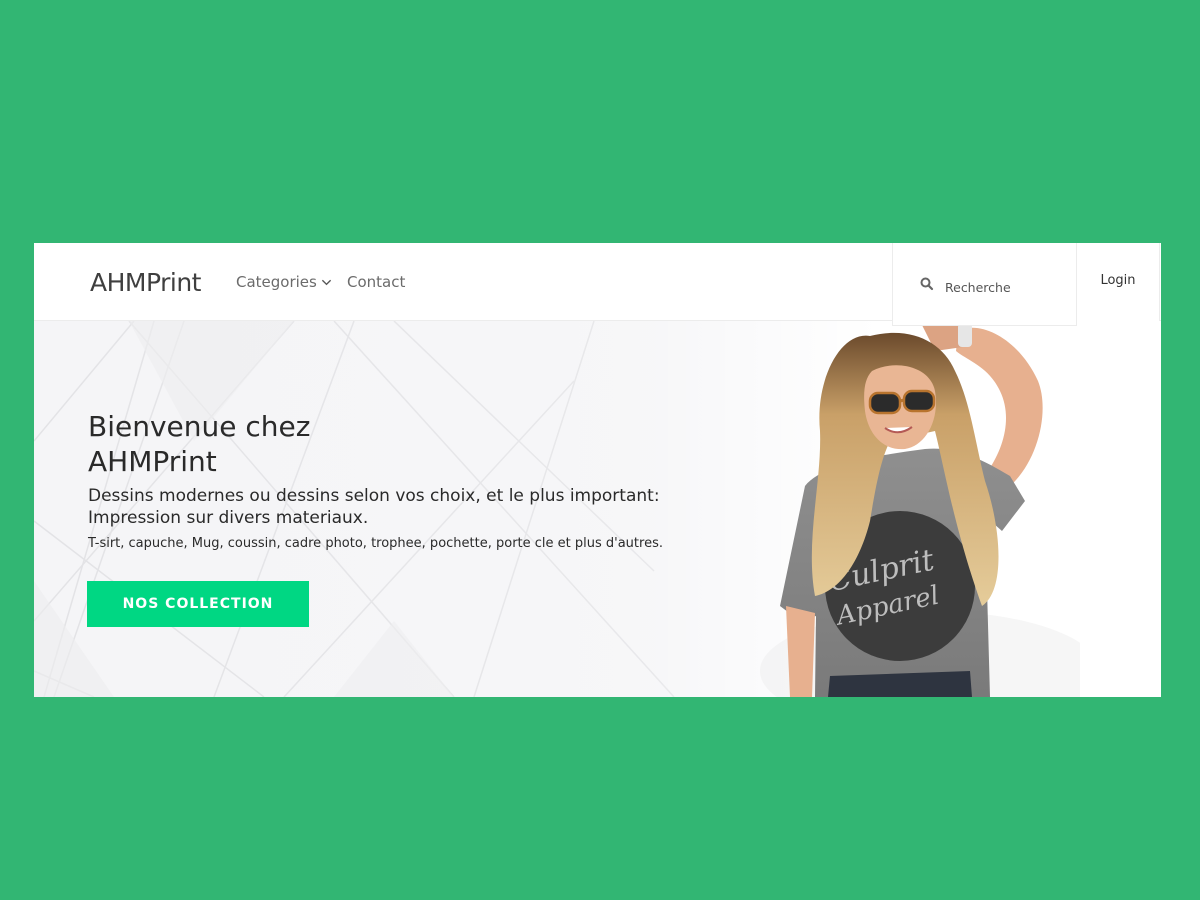  I want to click on nav-contact: Contact, so click(376, 282).